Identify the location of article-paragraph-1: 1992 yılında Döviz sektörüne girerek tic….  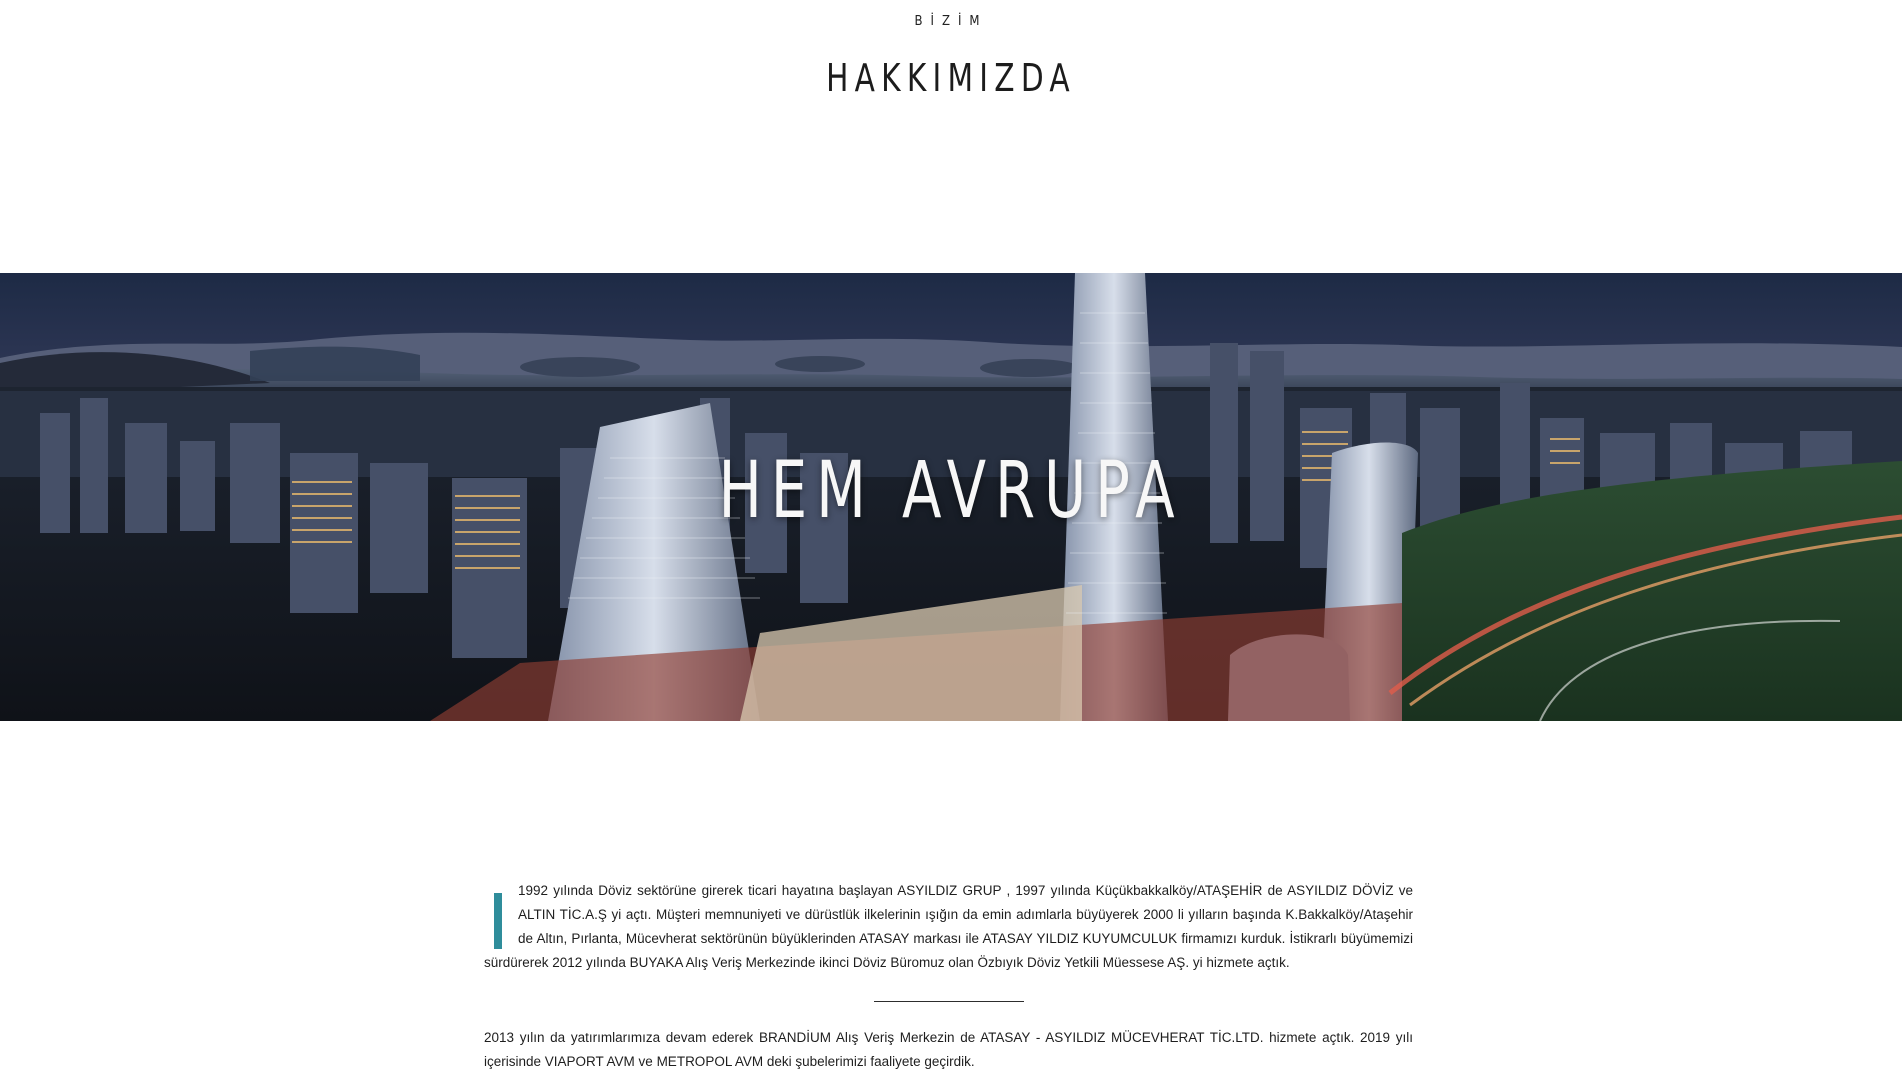
(948, 927).